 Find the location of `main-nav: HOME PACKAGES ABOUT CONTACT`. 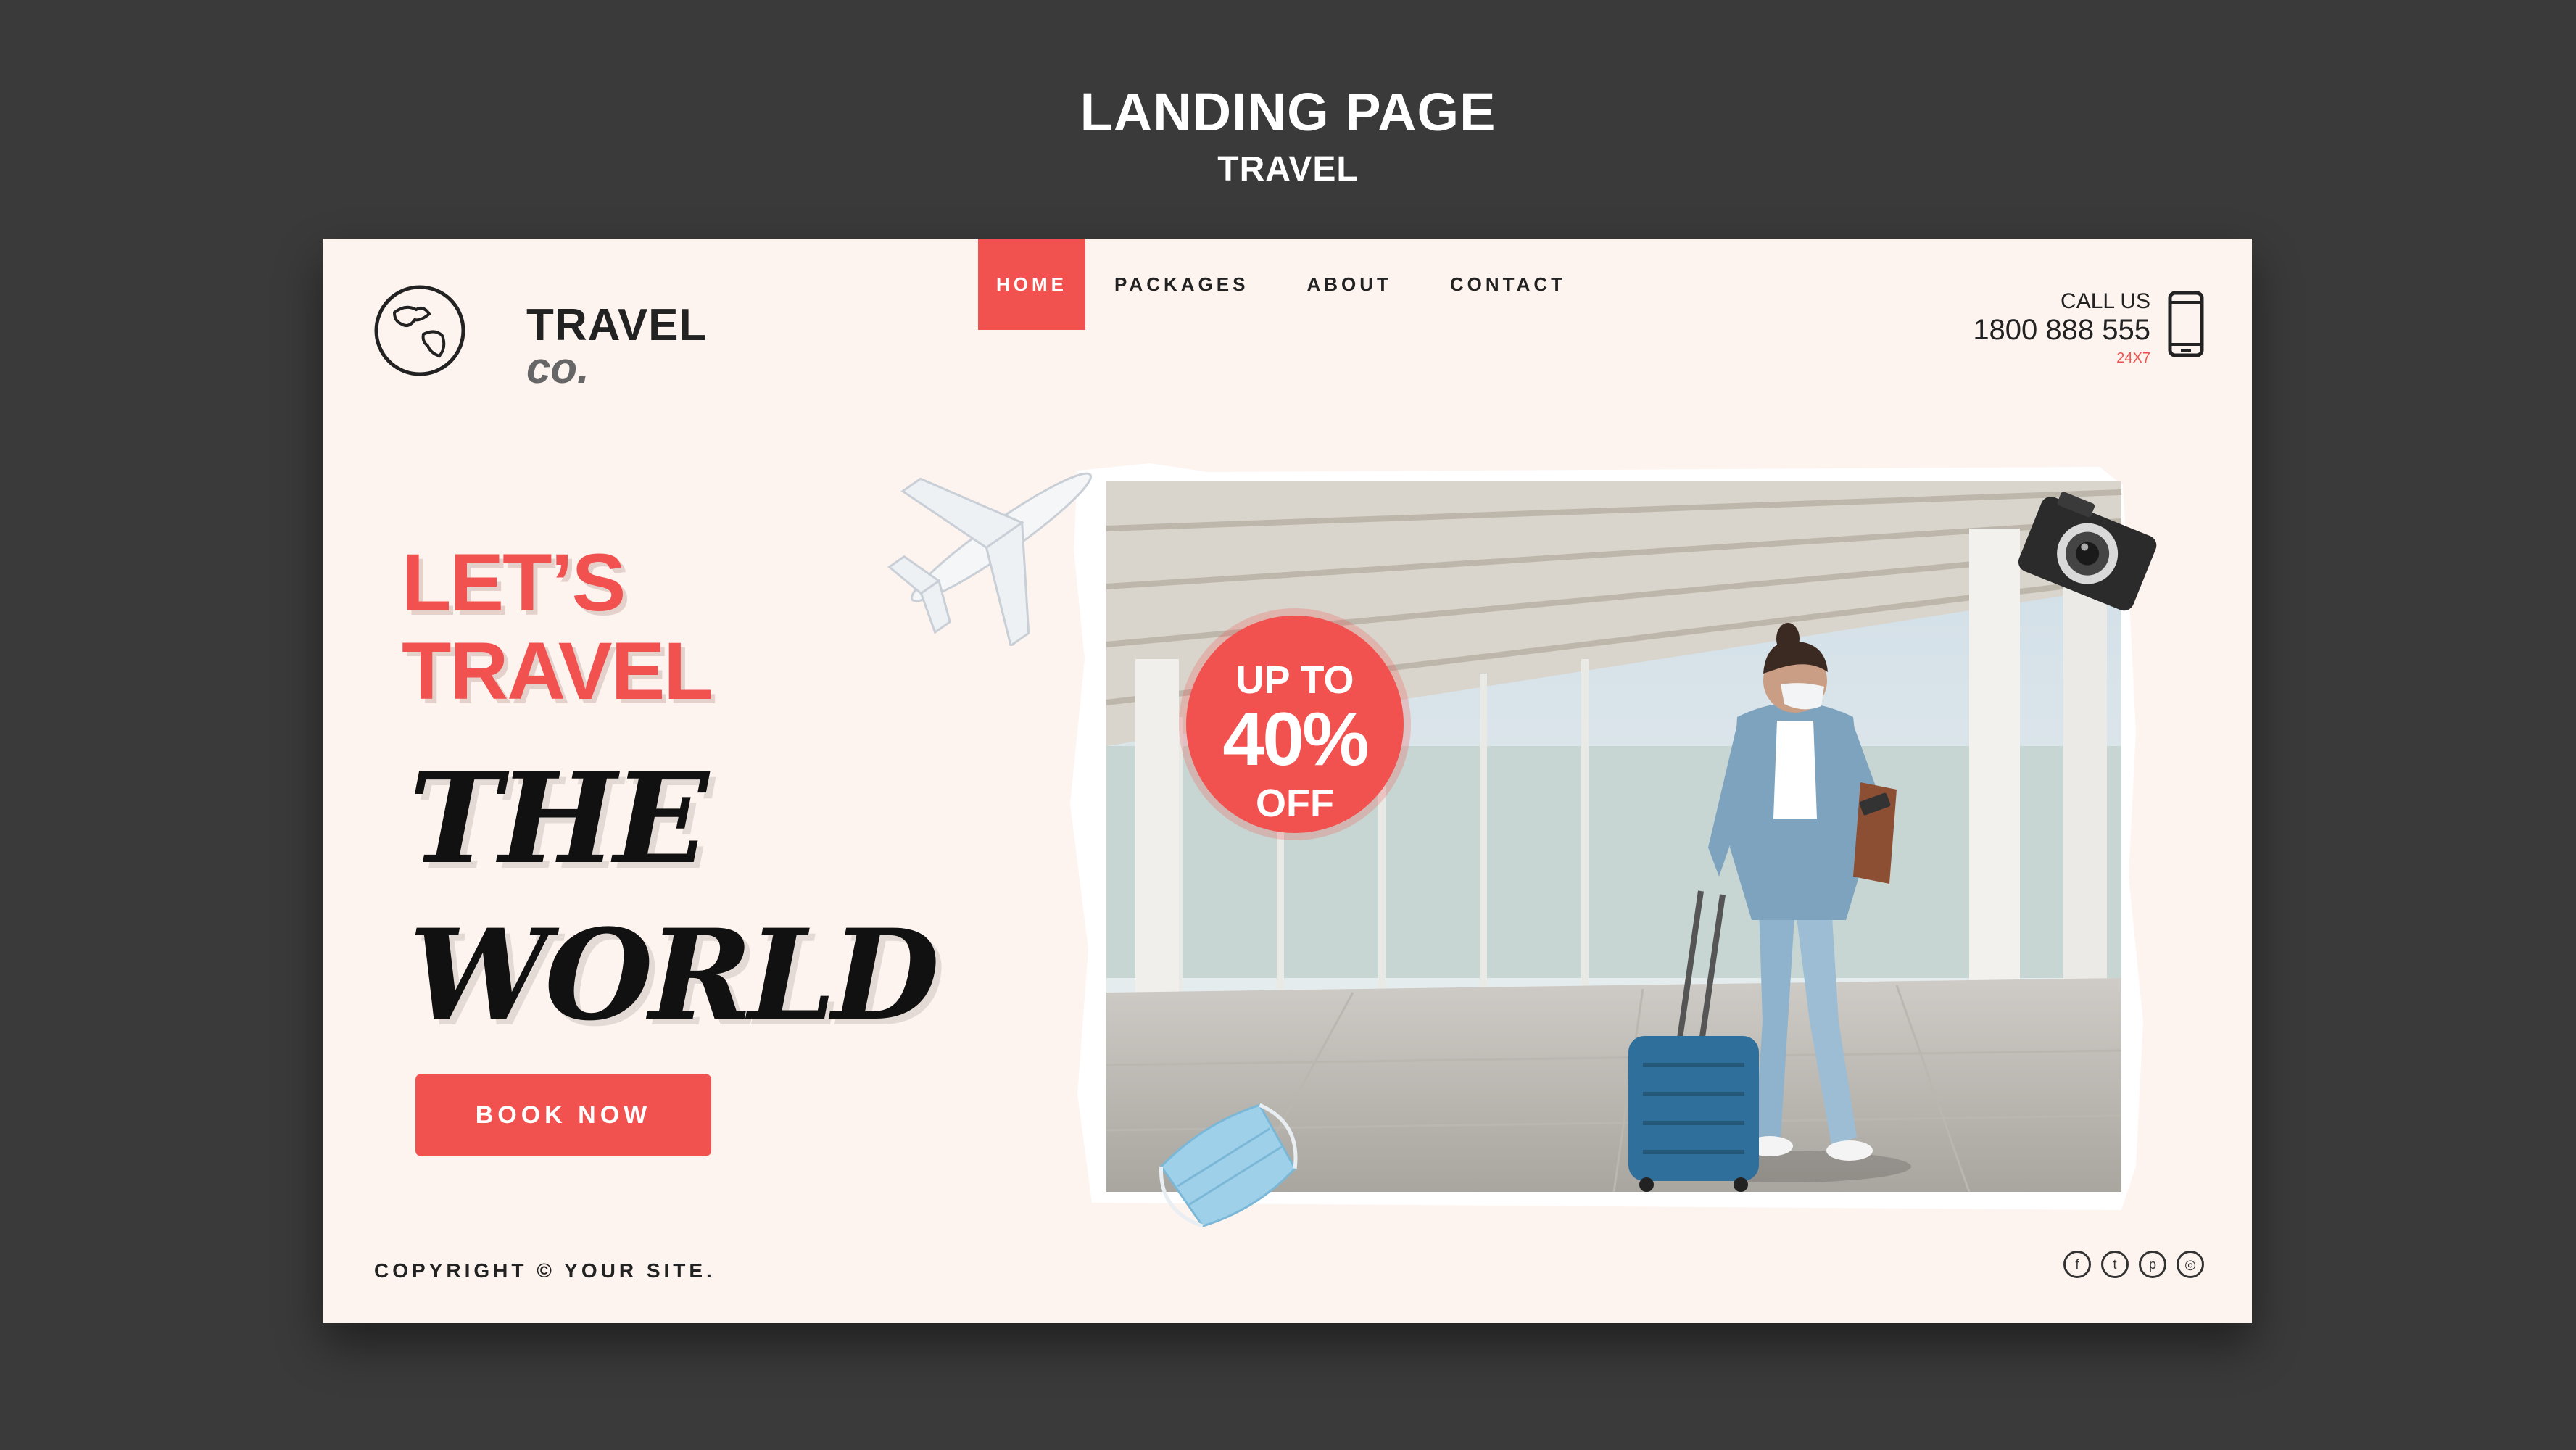

main-nav: HOME PACKAGES ABOUT CONTACT is located at coordinates (1286, 284).